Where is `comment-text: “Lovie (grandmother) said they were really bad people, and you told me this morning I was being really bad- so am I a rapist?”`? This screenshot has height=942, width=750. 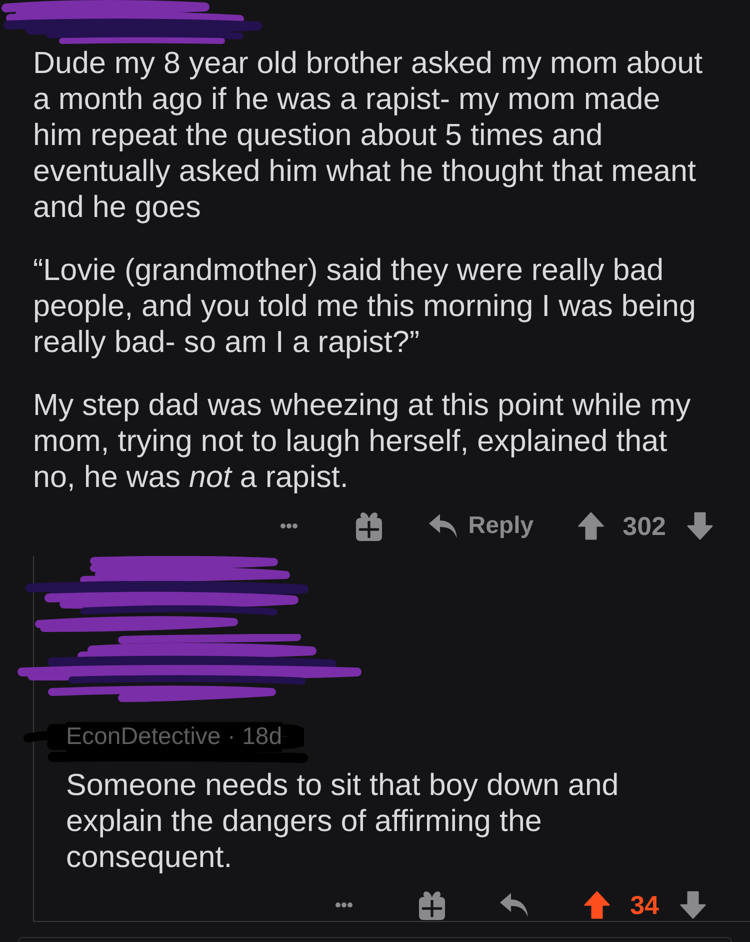 comment-text: “Lovie (grandmother) said they were really bad people, and you told me this morning I was being really bad- so am I a rapist?” is located at coordinates (365, 306).